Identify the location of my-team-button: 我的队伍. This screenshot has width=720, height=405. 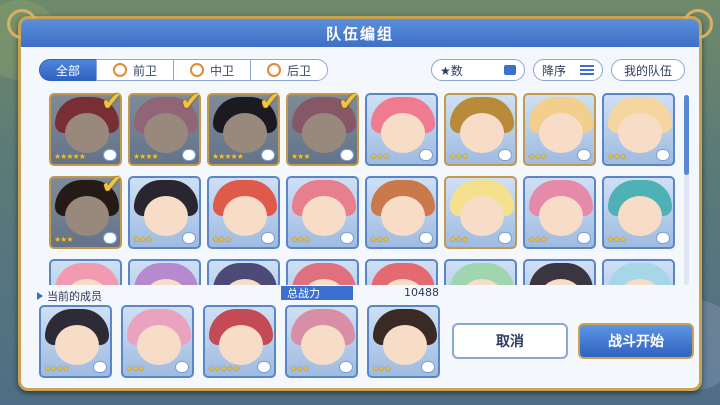
(648, 70).